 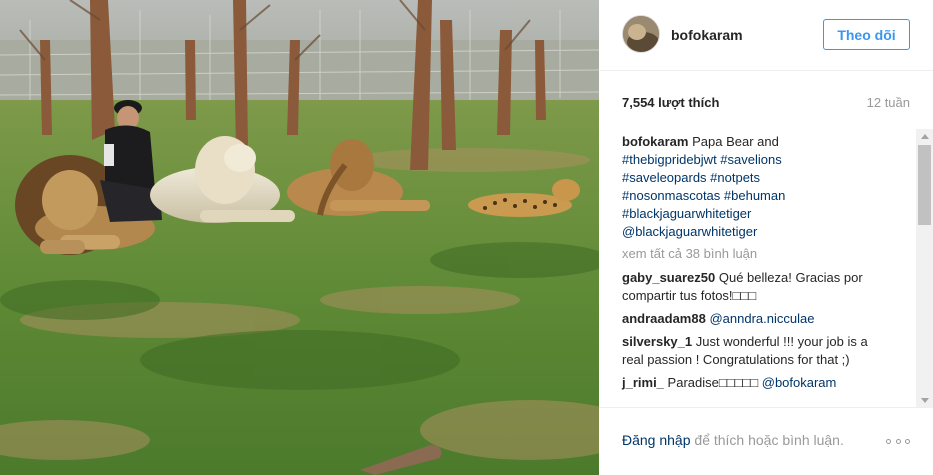 I want to click on hashtag-line: #blackjaguarwhitetiger, so click(x=757, y=214).